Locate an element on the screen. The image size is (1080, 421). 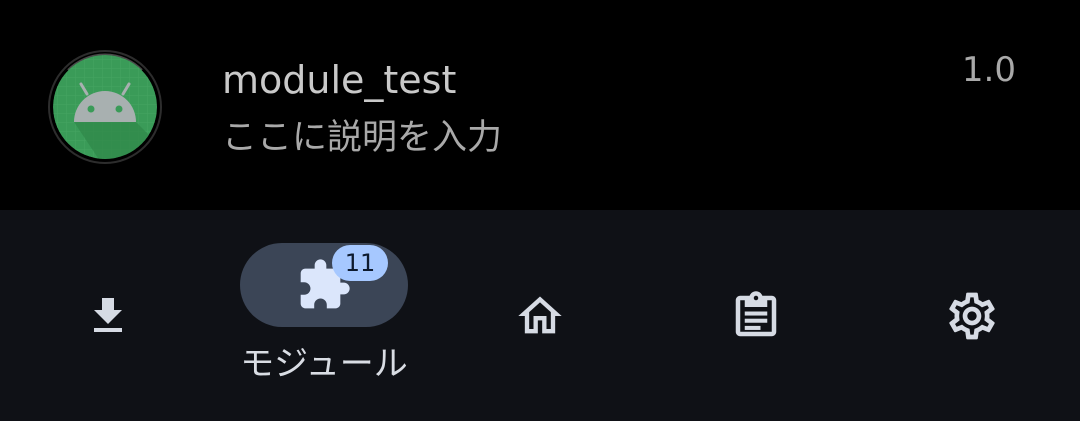
nav-item-settings is located at coordinates (972, 315).